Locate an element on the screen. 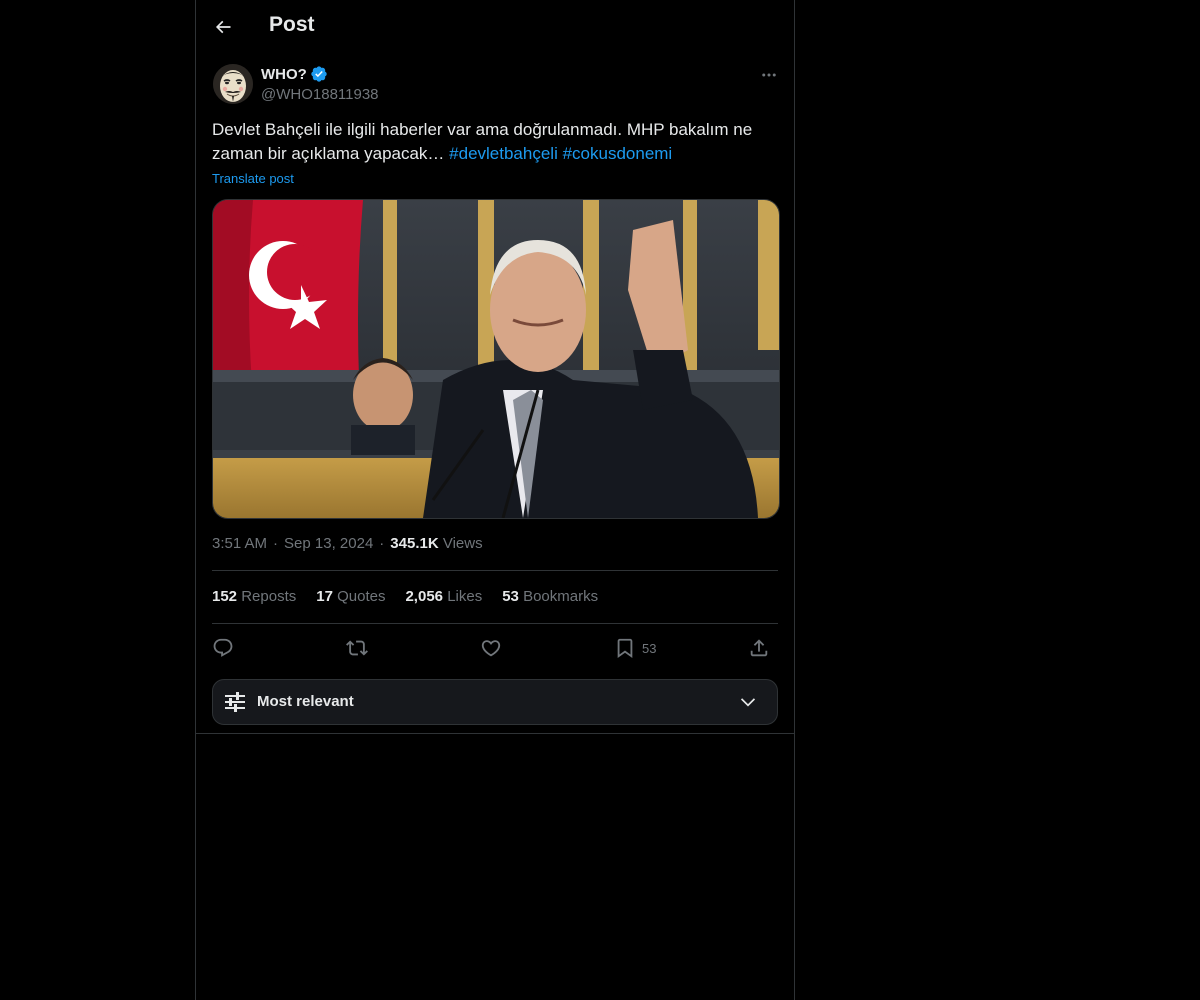 Image resolution: width=1200 pixels, height=1000 pixels. hashtag-link: #devletbahçeli is located at coordinates (503, 153).